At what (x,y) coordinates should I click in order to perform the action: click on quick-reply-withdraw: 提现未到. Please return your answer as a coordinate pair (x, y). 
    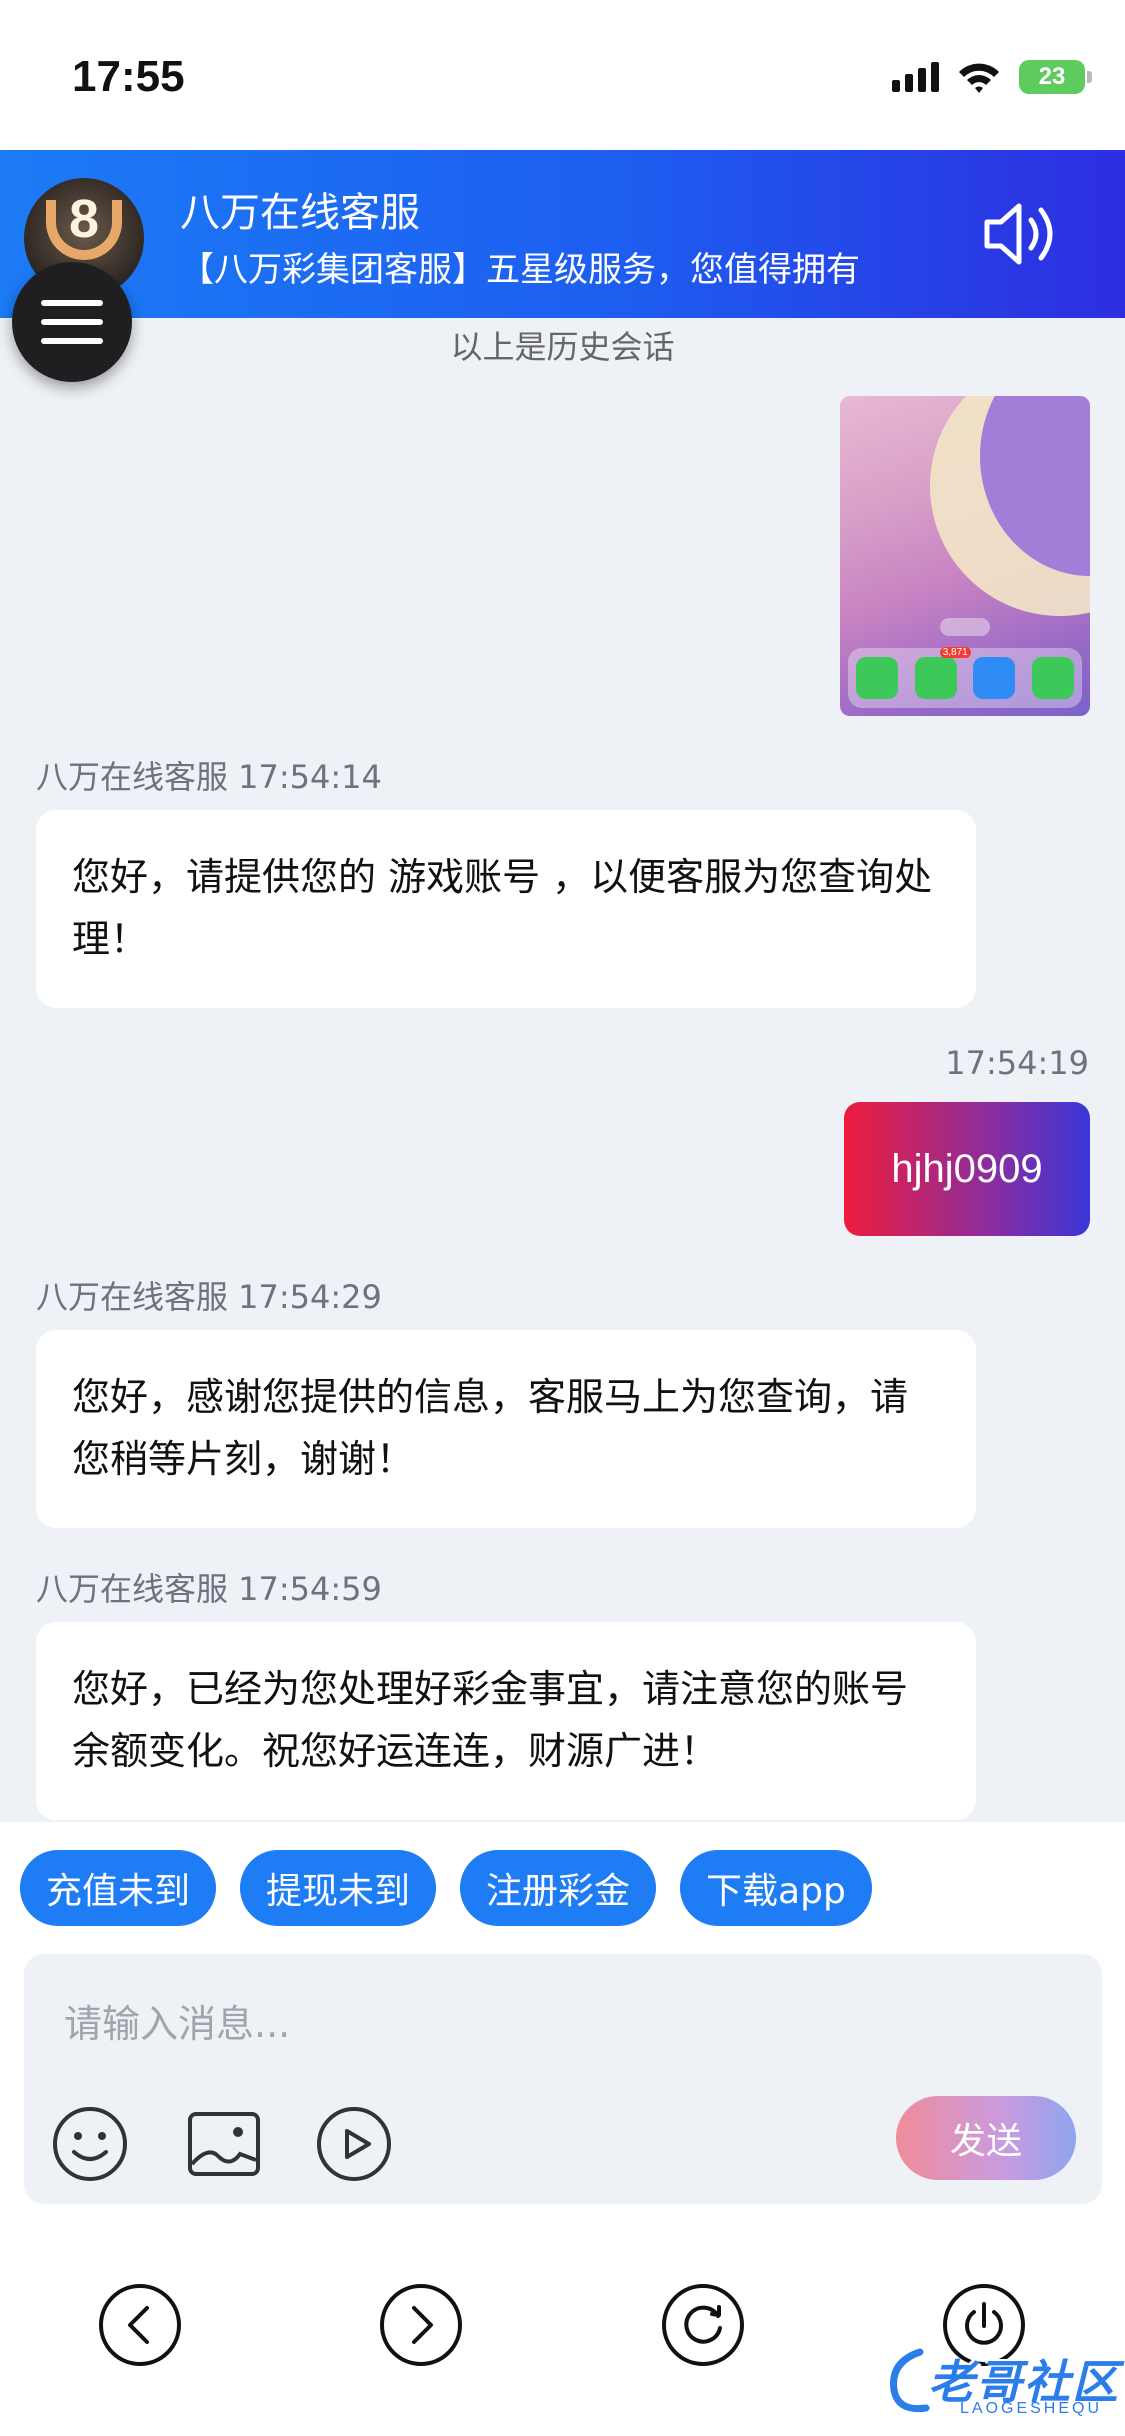
    Looking at the image, I should click on (338, 1888).